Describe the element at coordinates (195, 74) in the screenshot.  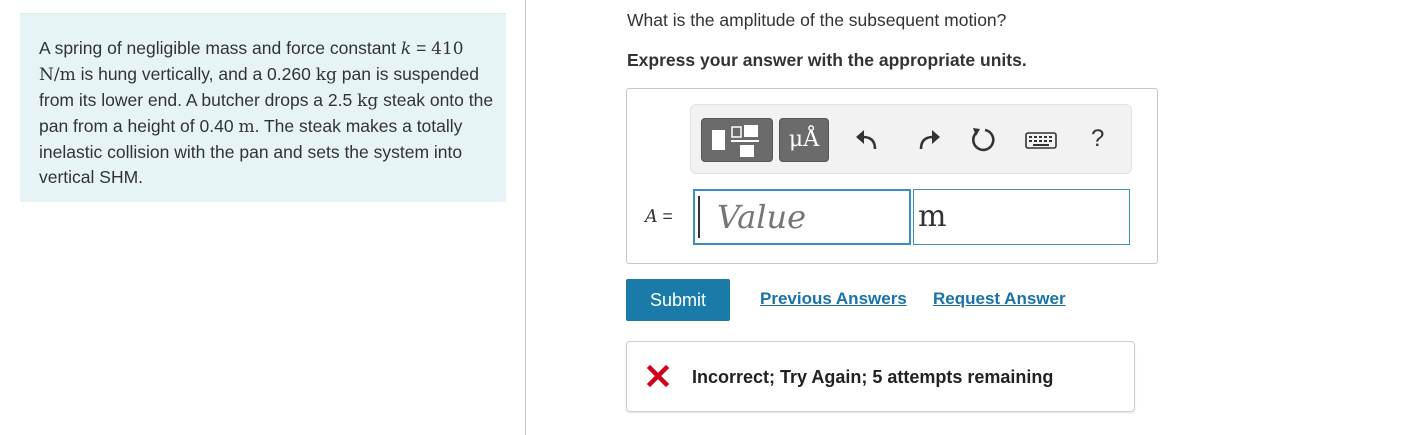
I see `problem-text-part: is hung vertically, and a 0.260` at that location.